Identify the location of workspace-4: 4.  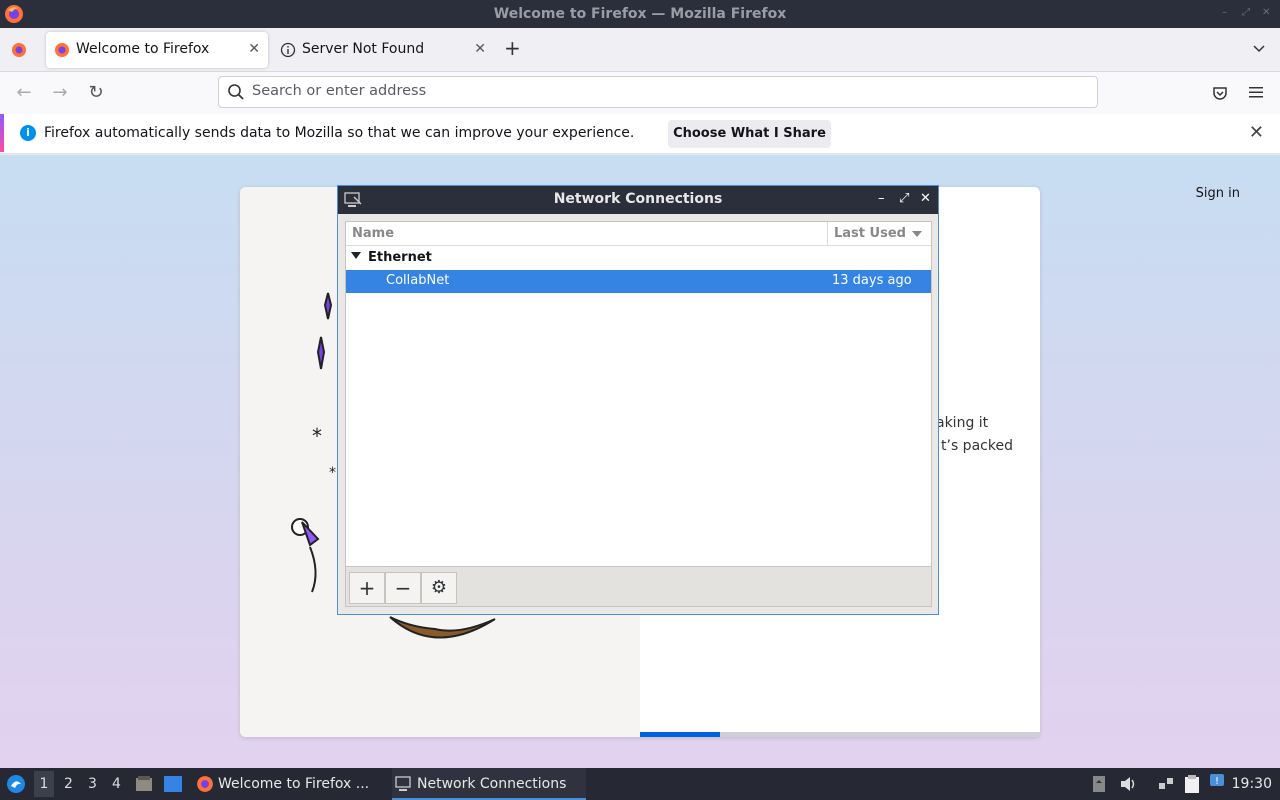
(116, 784).